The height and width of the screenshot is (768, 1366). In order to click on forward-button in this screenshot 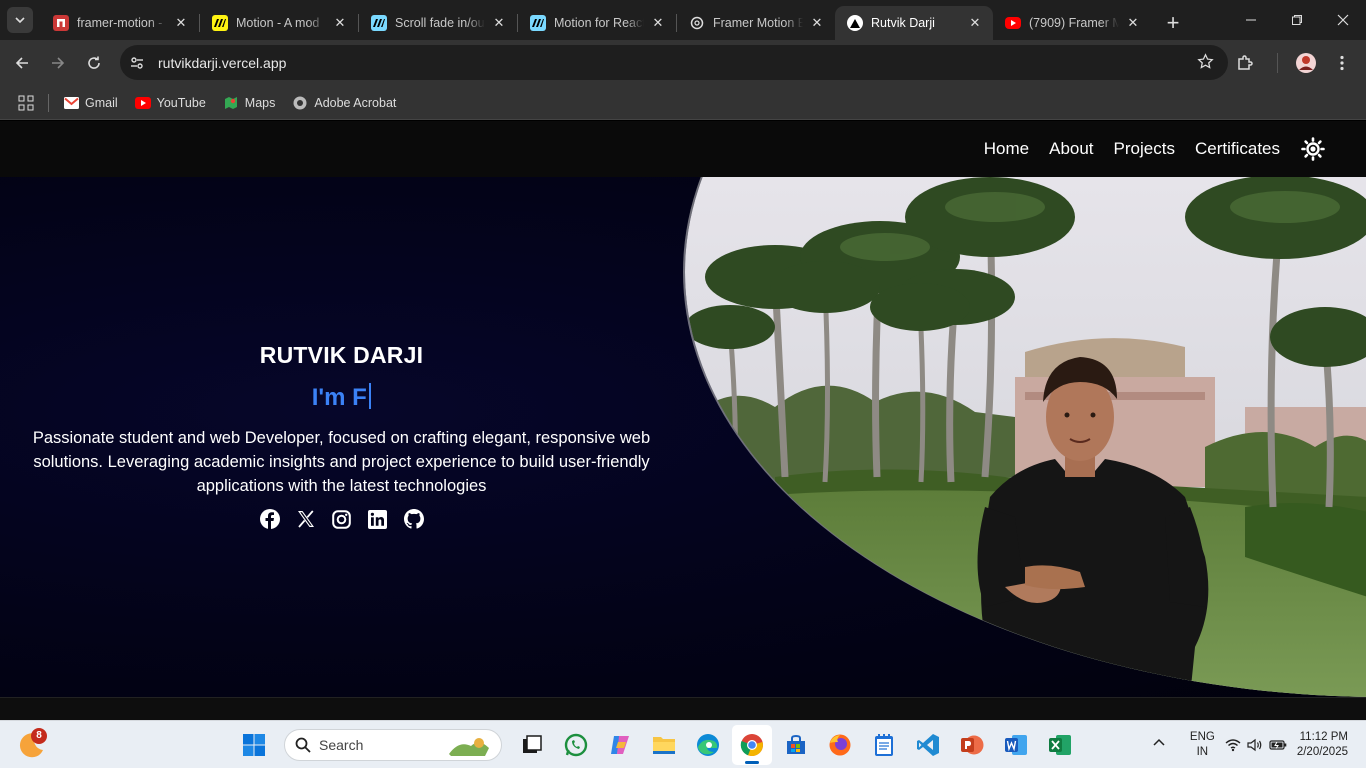, I will do `click(58, 63)`.